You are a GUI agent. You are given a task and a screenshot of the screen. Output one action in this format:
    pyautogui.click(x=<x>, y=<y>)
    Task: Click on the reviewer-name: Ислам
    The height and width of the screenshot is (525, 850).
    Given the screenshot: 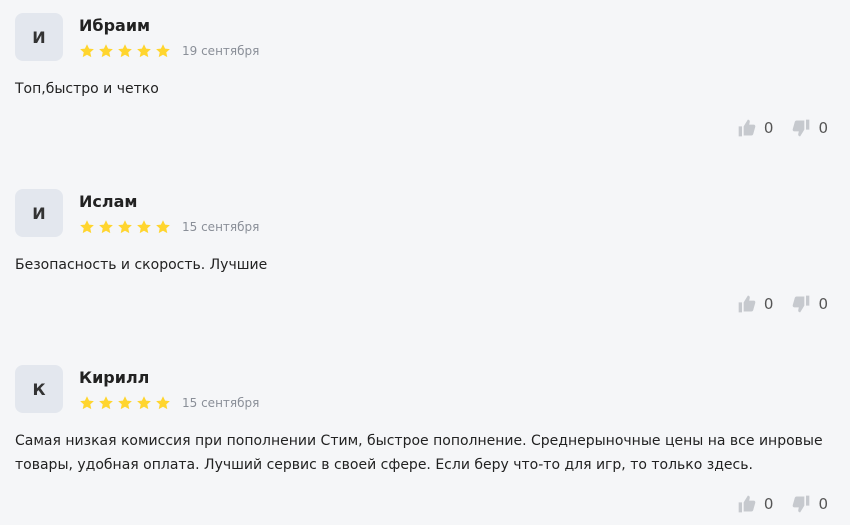 What is the action you would take?
    pyautogui.click(x=108, y=201)
    